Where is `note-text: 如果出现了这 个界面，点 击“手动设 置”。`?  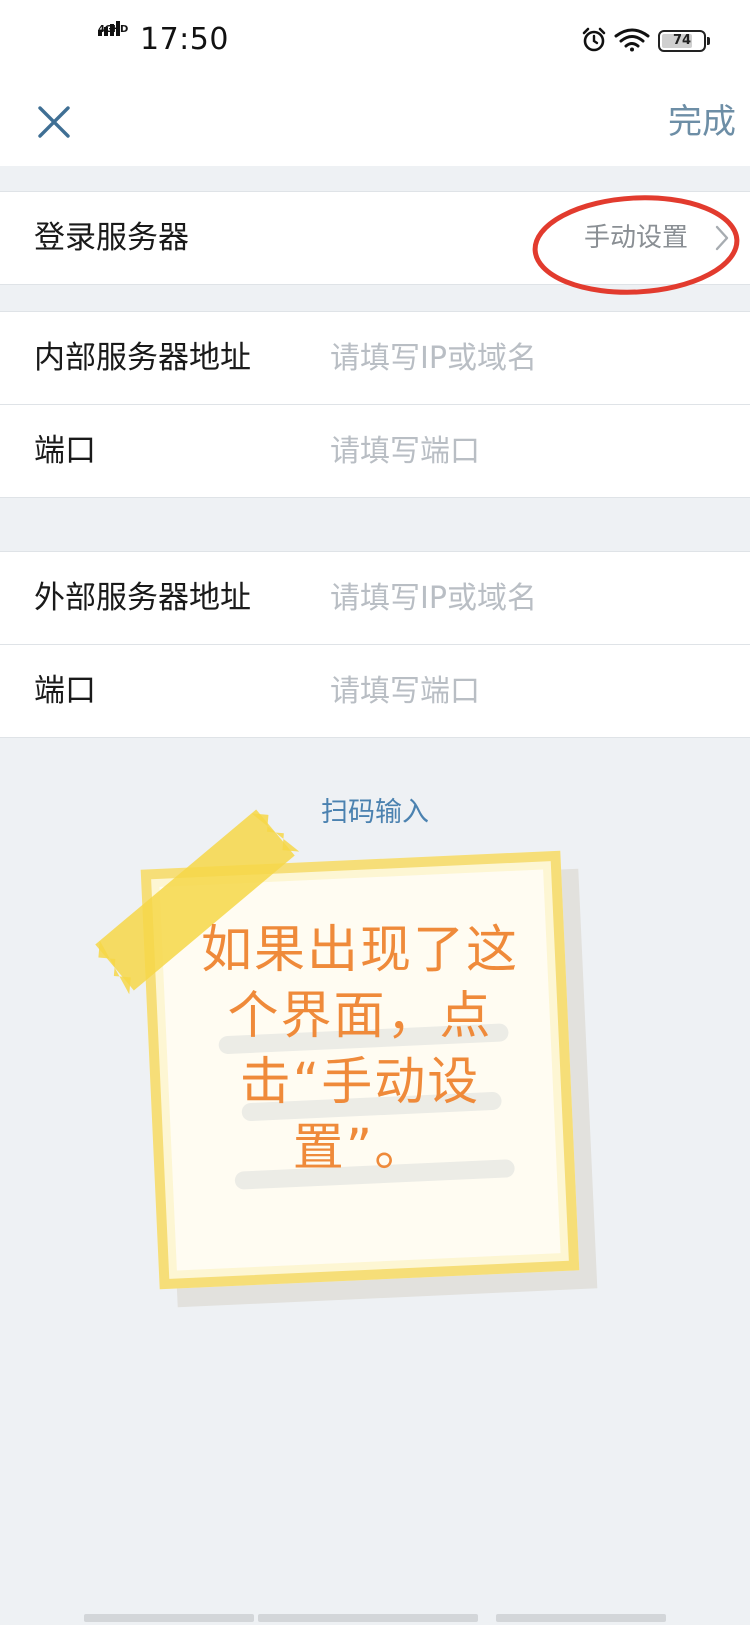 note-text: 如果出现了这 个界面，点 击“手动设 置”。 is located at coordinates (360, 1050).